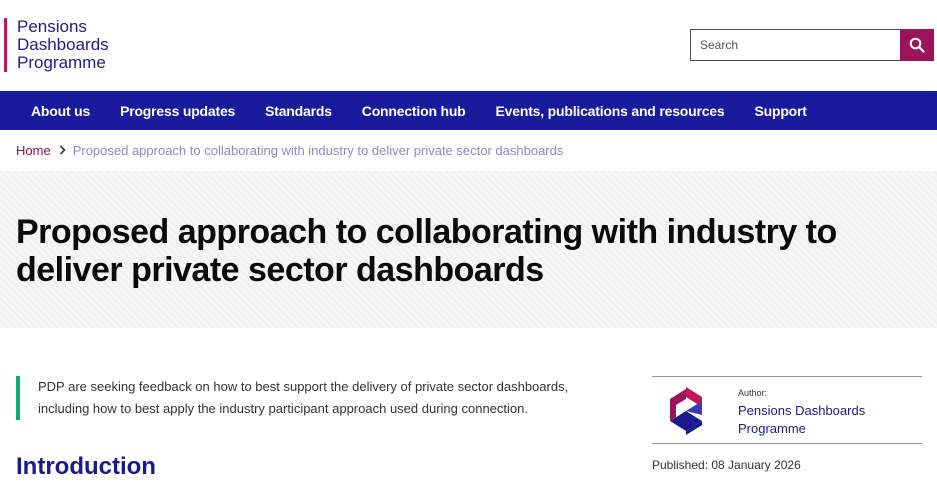 Image resolution: width=937 pixels, height=490 pixels. I want to click on nav-item-standards: Standards, so click(298, 111).